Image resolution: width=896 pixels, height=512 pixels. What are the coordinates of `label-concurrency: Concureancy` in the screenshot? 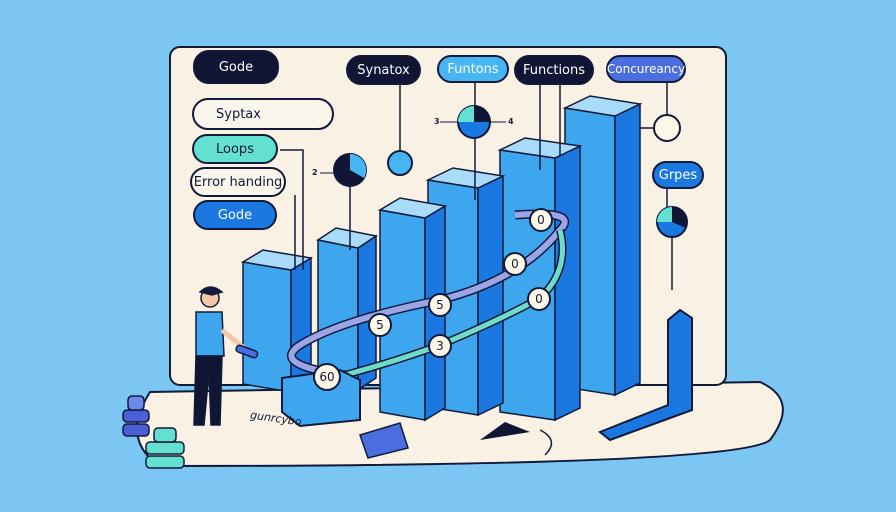 It's located at (646, 69).